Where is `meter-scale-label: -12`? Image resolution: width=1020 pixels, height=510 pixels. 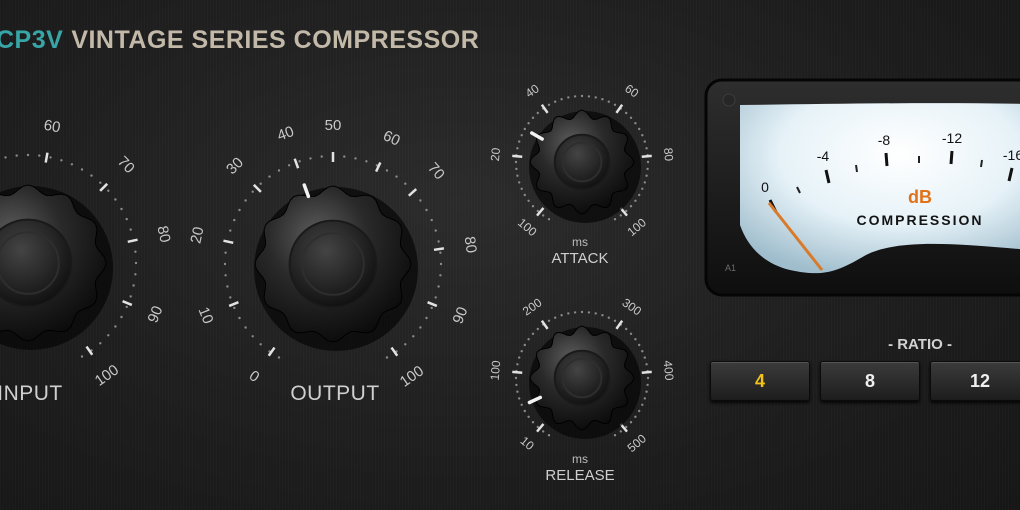 meter-scale-label: -12 is located at coordinates (952, 138).